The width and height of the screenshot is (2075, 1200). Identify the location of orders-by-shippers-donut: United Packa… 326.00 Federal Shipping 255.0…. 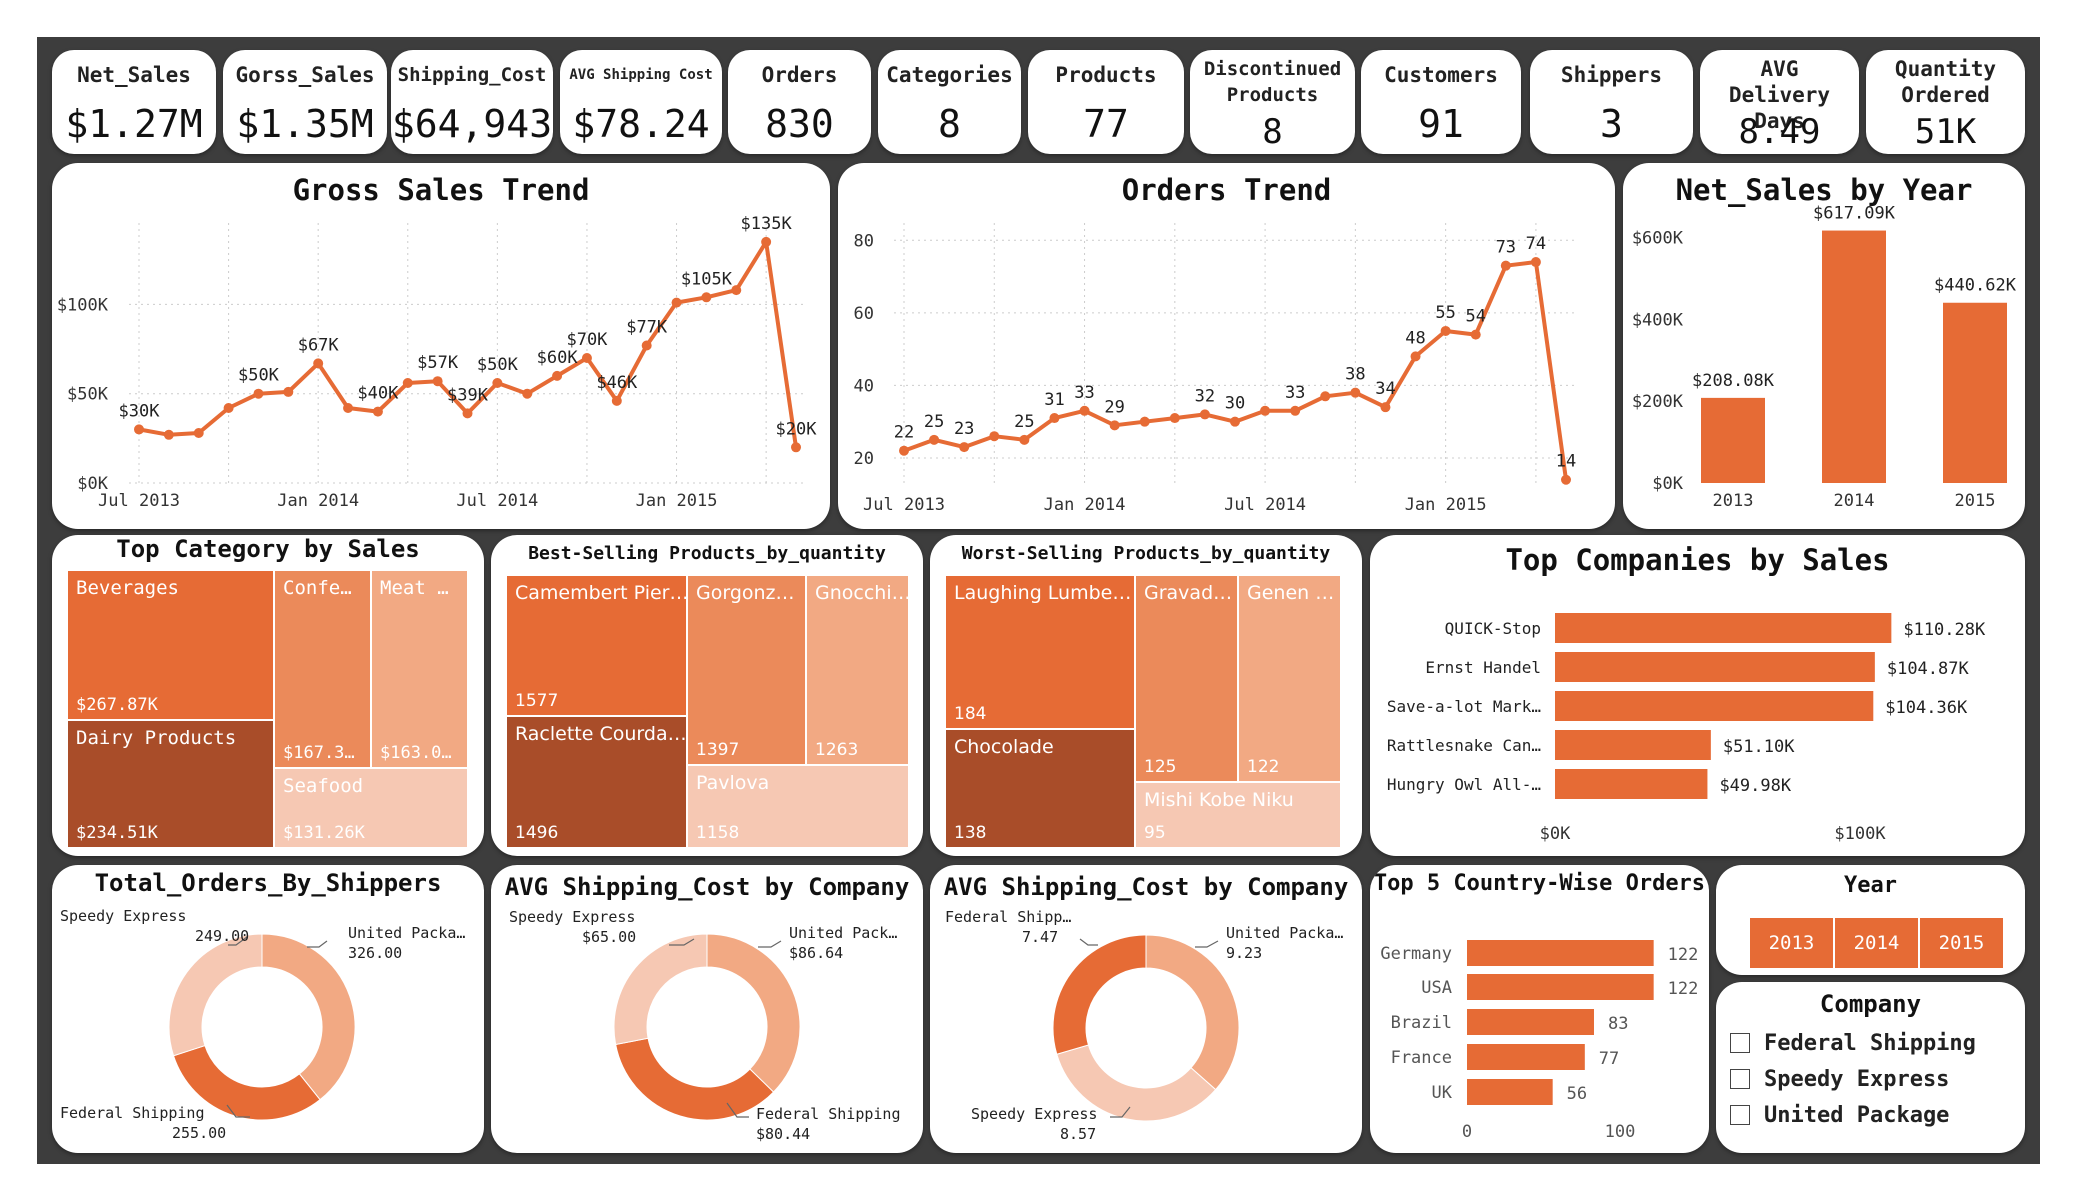
(268, 1009).